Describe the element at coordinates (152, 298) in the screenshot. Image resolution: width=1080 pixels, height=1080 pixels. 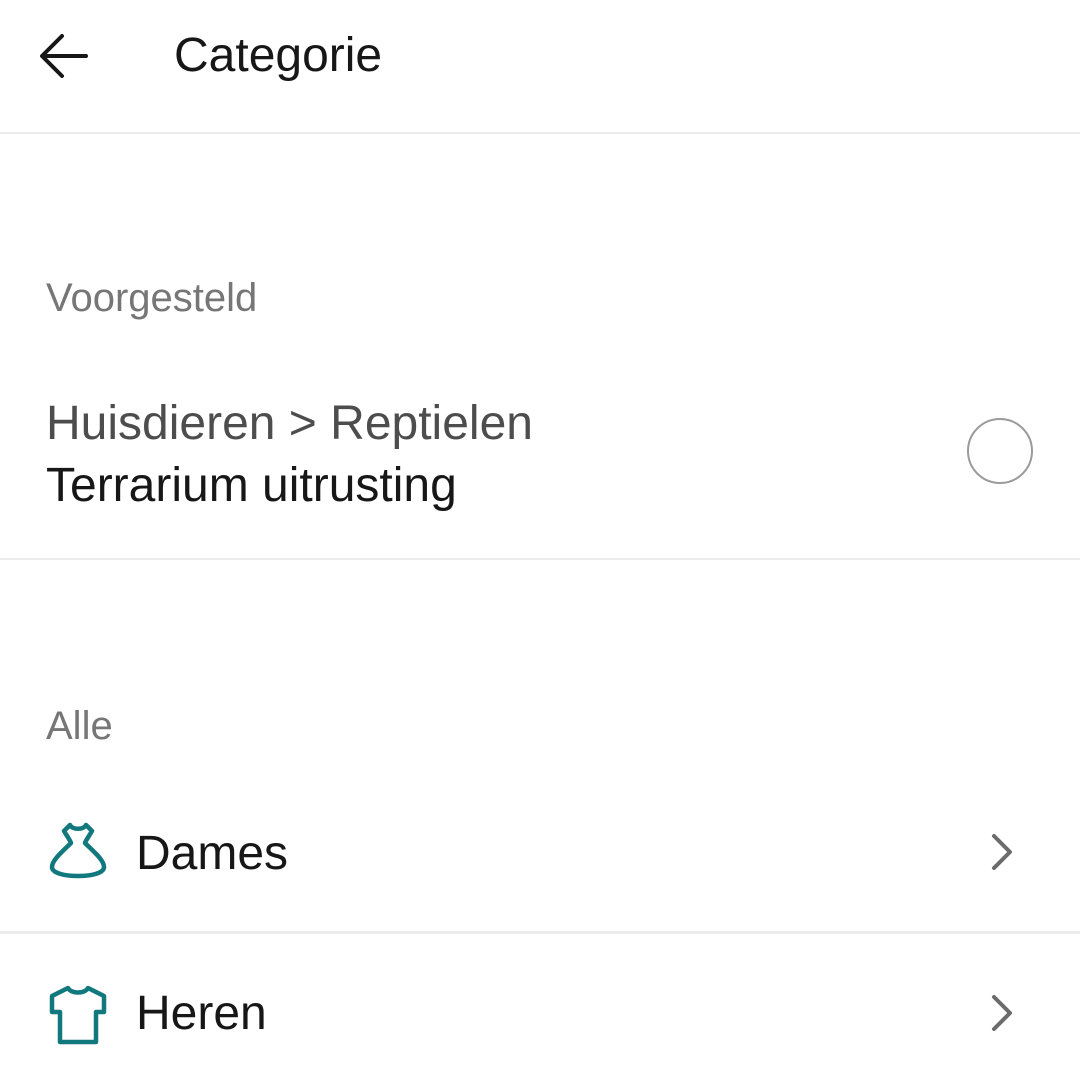
I see `section-label-suggested: Voorgesteld` at that location.